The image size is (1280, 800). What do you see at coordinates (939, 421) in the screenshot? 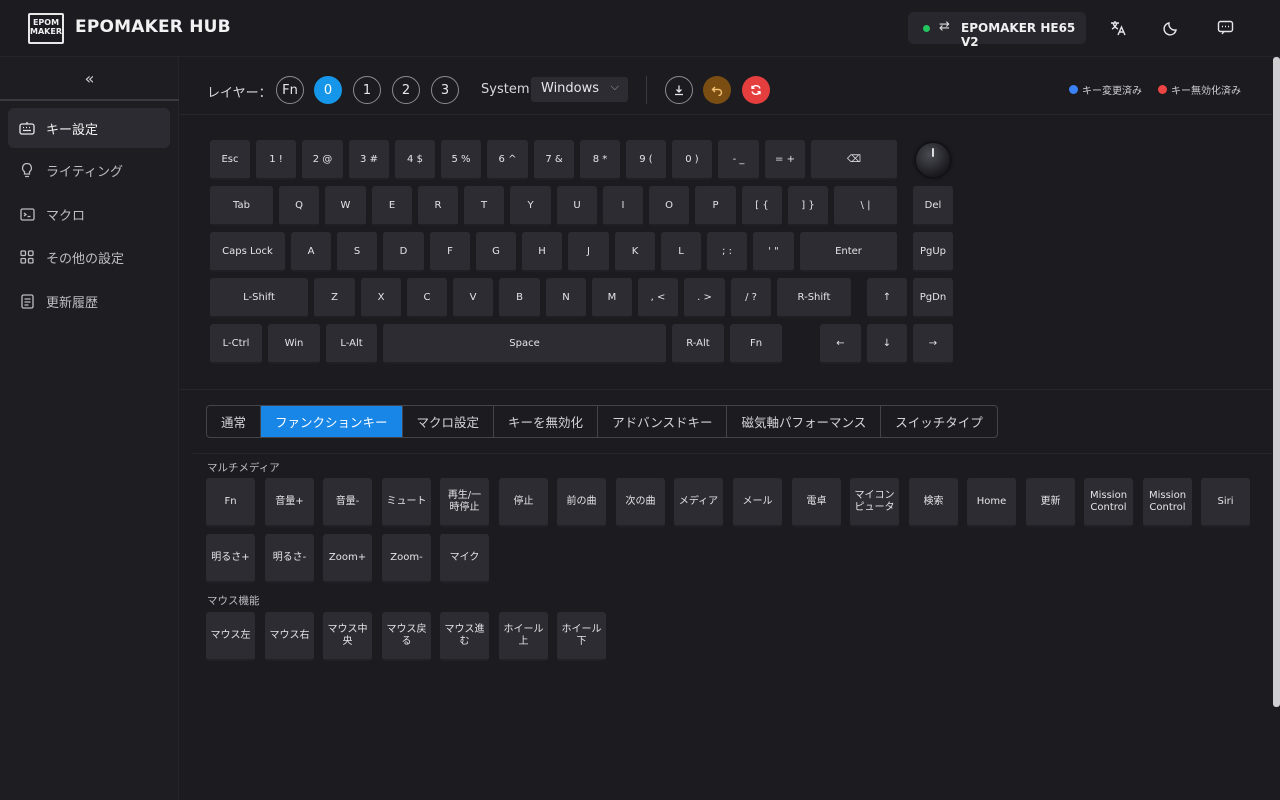
I see `tab-switch-type: スイッチタイプ` at bounding box center [939, 421].